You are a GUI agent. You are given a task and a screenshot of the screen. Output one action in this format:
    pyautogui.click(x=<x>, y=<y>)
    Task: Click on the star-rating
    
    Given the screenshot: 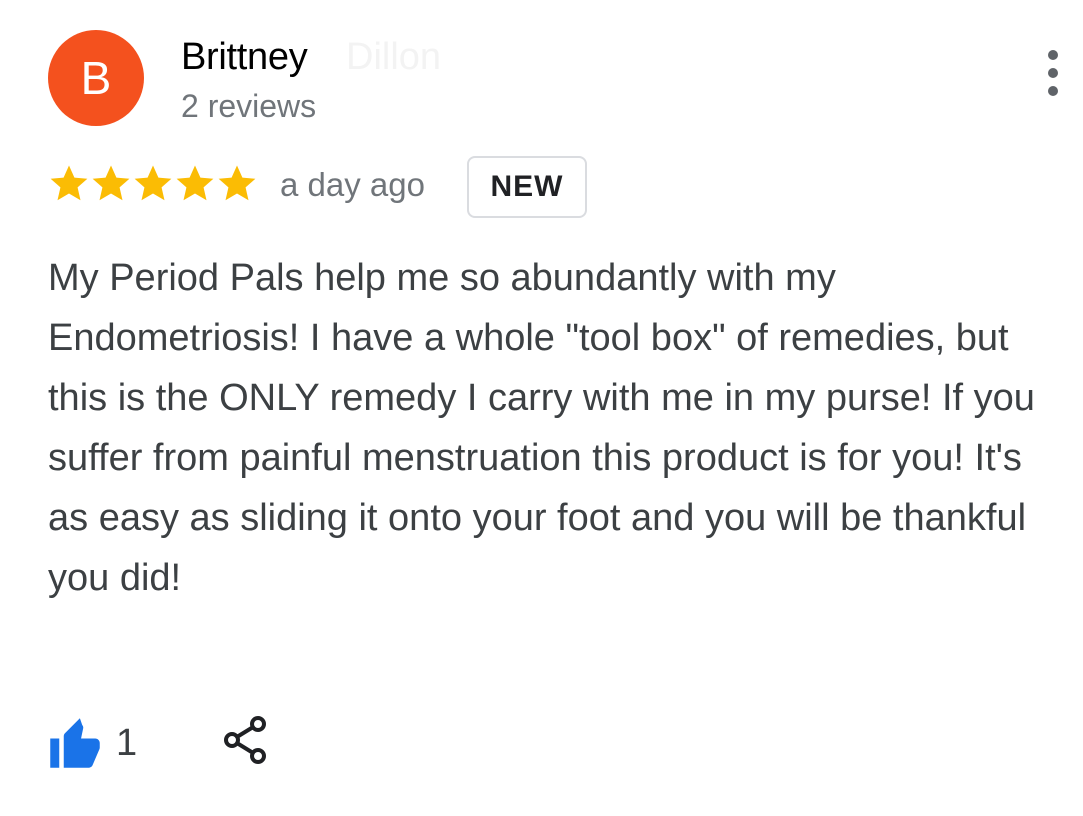 What is the action you would take?
    pyautogui.click(x=153, y=183)
    